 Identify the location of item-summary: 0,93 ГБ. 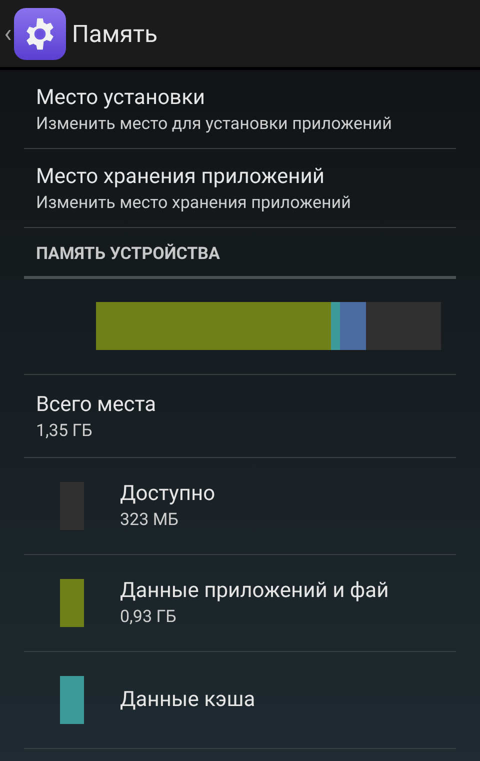
(149, 617).